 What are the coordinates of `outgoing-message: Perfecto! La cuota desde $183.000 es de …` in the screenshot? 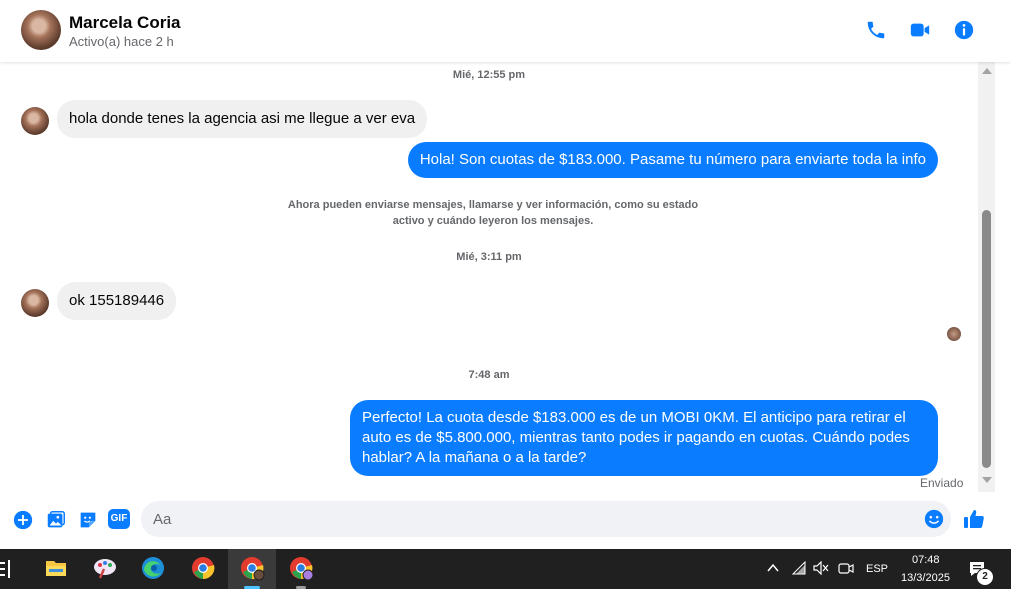 It's located at (644, 438).